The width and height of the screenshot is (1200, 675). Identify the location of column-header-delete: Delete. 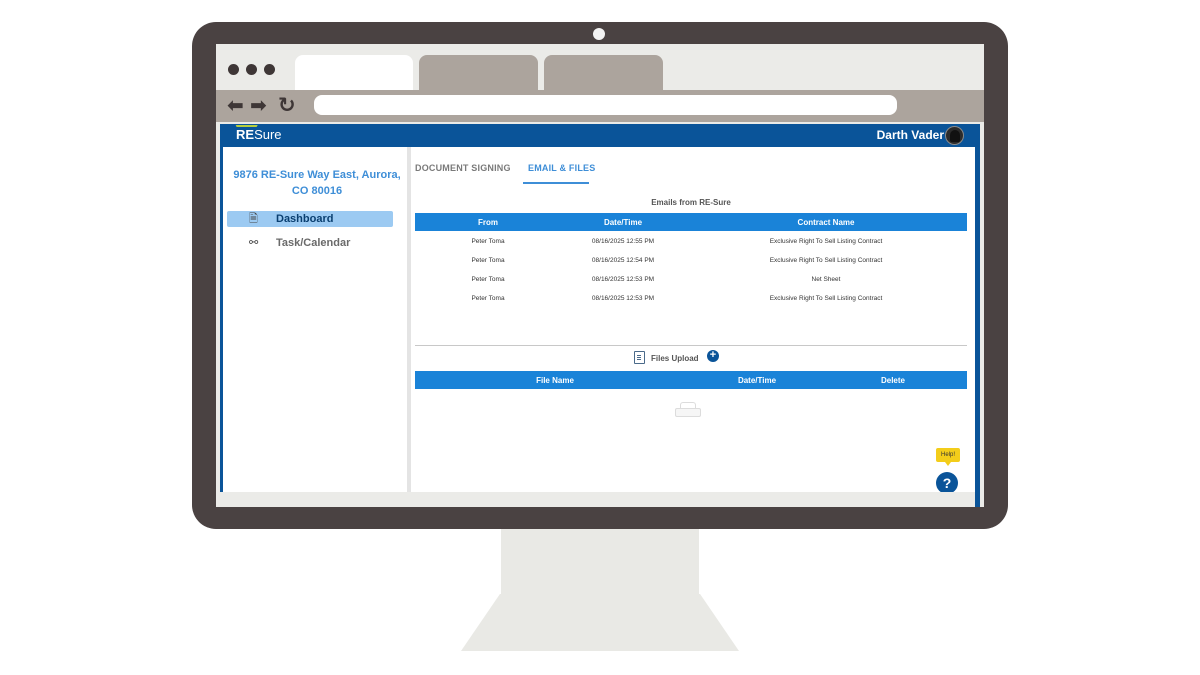
(893, 380).